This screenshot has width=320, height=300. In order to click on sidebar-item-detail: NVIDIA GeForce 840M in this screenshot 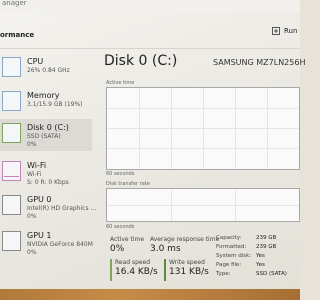, I will do `click(60, 244)`.